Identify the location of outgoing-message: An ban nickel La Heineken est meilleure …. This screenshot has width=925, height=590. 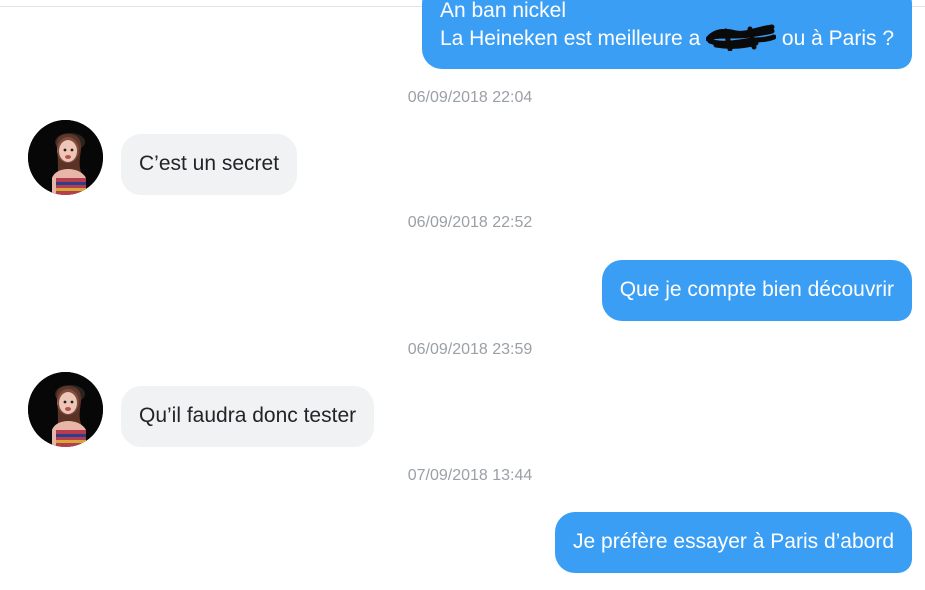
(666, 34).